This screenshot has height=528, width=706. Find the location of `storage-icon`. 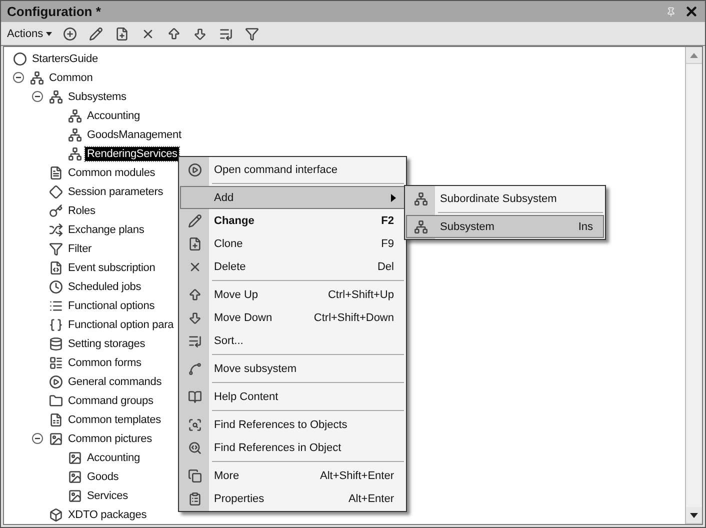

storage-icon is located at coordinates (56, 343).